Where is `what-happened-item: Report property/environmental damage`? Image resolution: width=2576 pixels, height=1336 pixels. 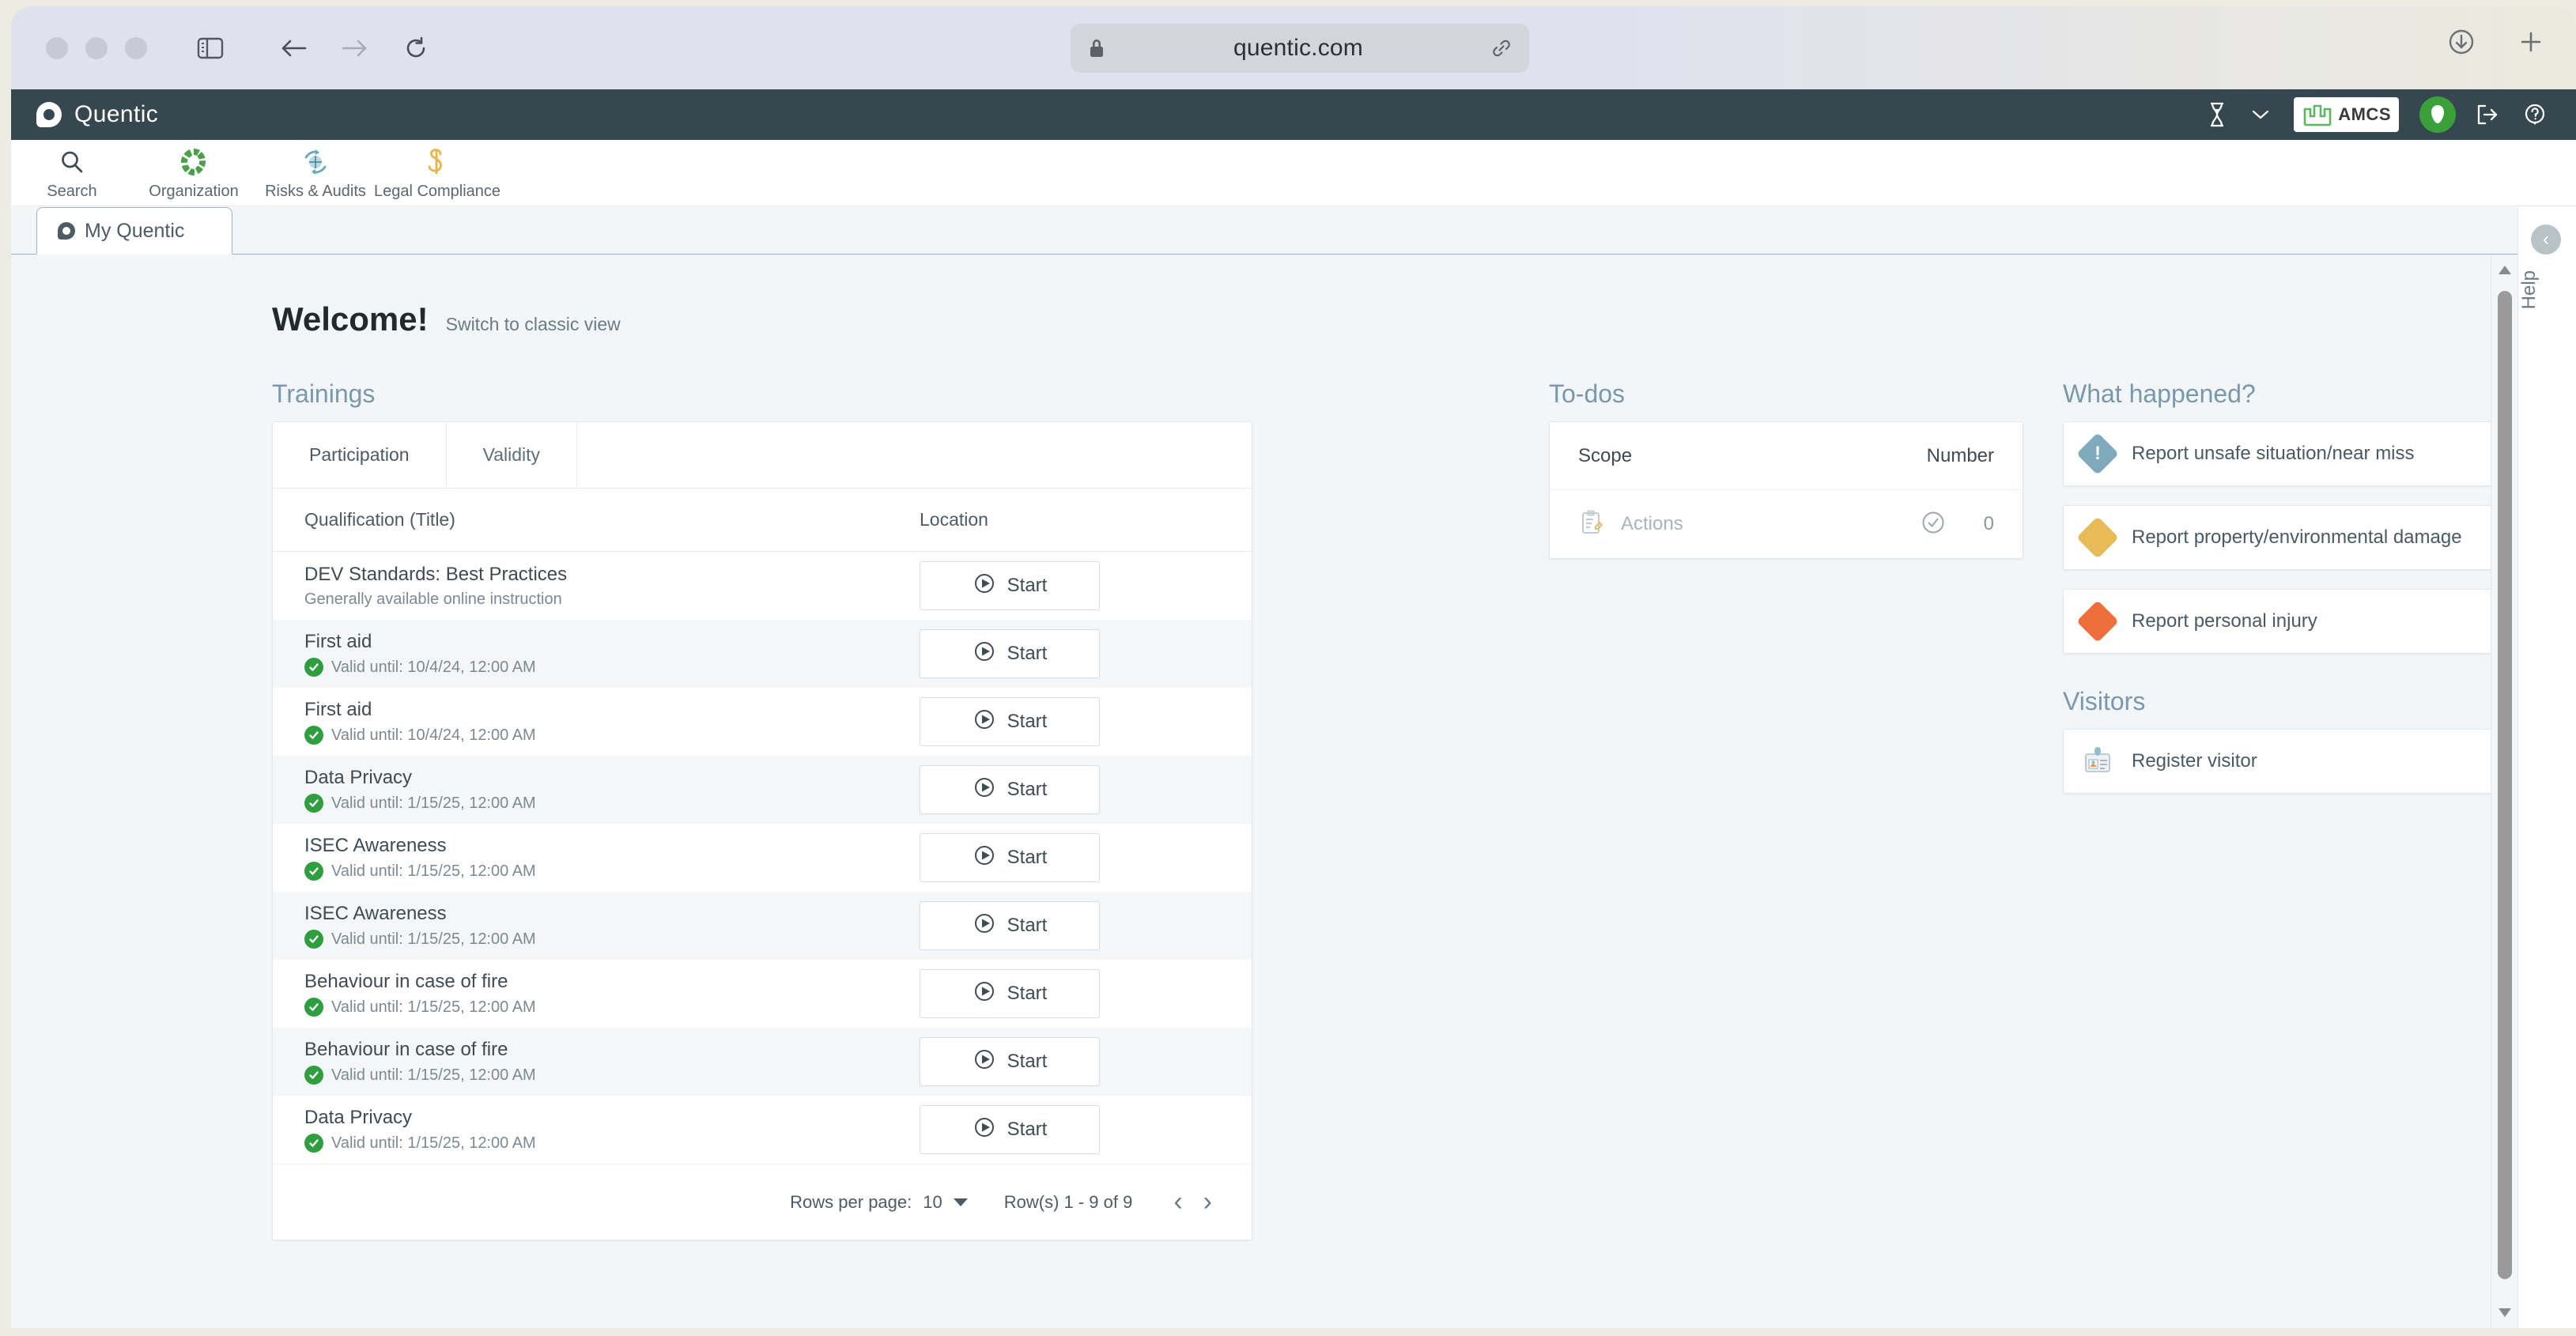
what-happened-item: Report property/environmental damage is located at coordinates (2290, 538).